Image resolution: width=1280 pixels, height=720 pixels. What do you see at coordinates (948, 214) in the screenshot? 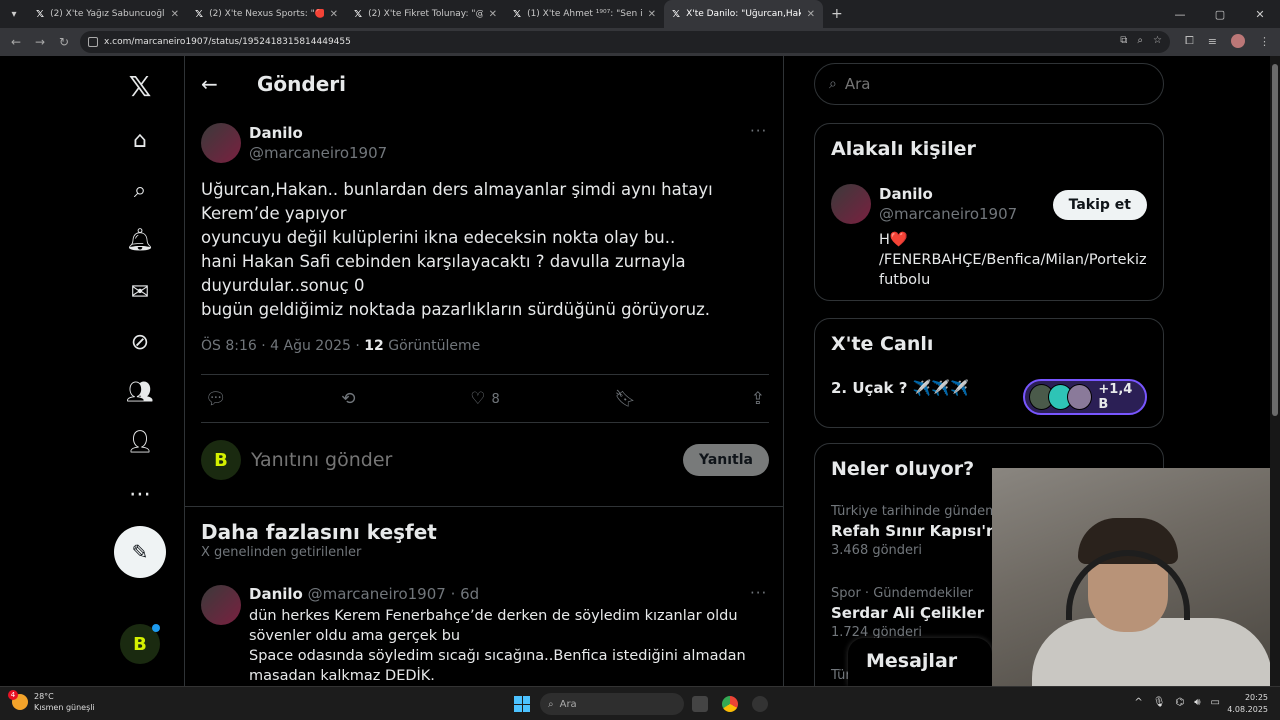
I see `related-person-handle: @marcaneiro1907` at bounding box center [948, 214].